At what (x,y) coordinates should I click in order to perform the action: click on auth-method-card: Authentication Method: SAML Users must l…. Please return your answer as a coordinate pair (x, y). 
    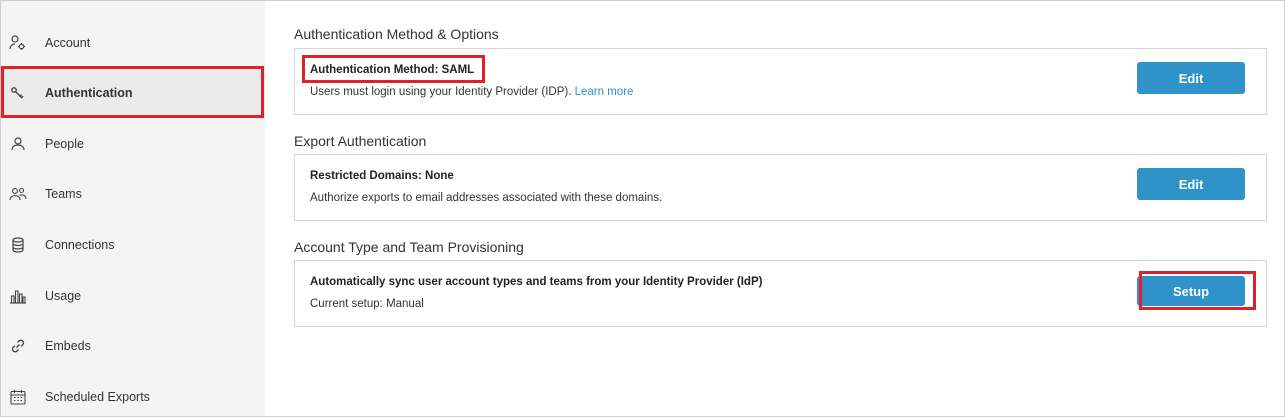
    Looking at the image, I should click on (780, 81).